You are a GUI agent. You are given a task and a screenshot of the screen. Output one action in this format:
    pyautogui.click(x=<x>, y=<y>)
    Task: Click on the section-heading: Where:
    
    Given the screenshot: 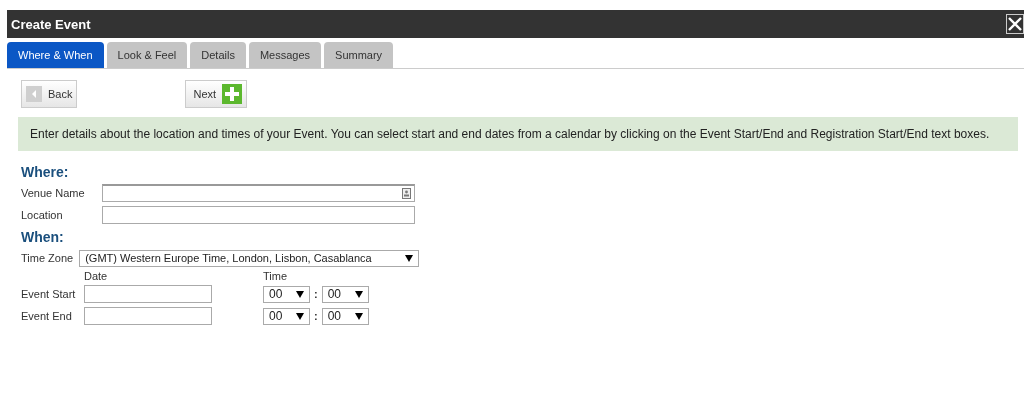 What is the action you would take?
    pyautogui.click(x=45, y=172)
    